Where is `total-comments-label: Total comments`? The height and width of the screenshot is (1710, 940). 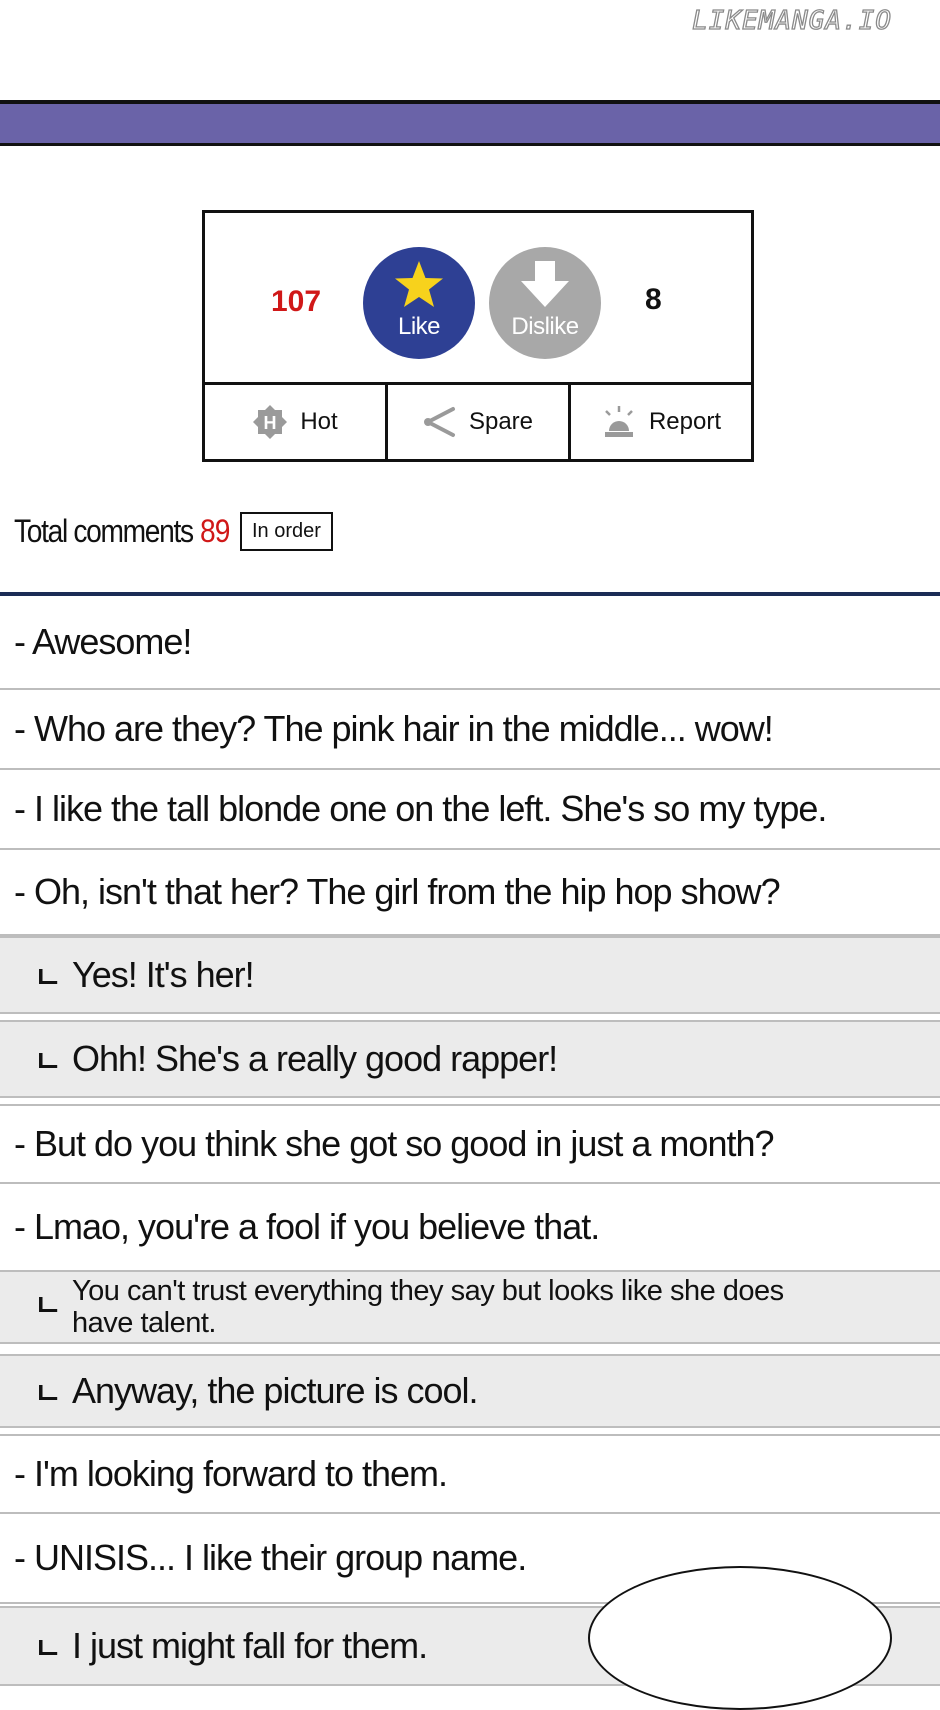 total-comments-label: Total comments is located at coordinates (104, 531).